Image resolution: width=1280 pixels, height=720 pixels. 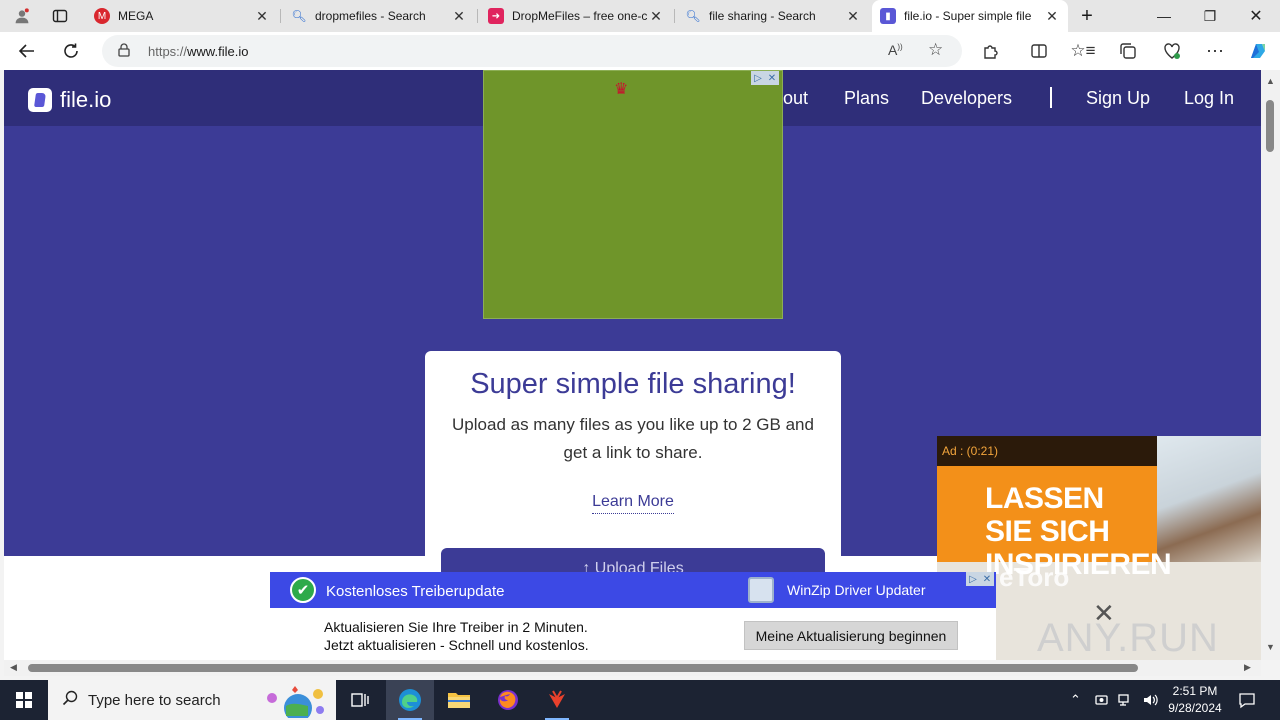 I want to click on show-hidden-icons-button: ⌃, so click(x=1075, y=700).